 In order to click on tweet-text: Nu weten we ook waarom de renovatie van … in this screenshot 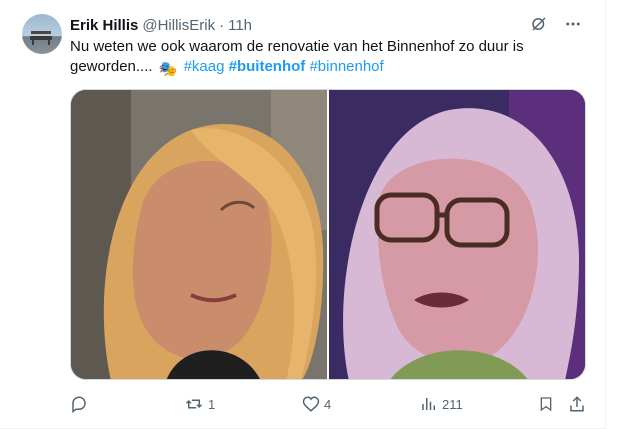, I will do `click(320, 58)`.